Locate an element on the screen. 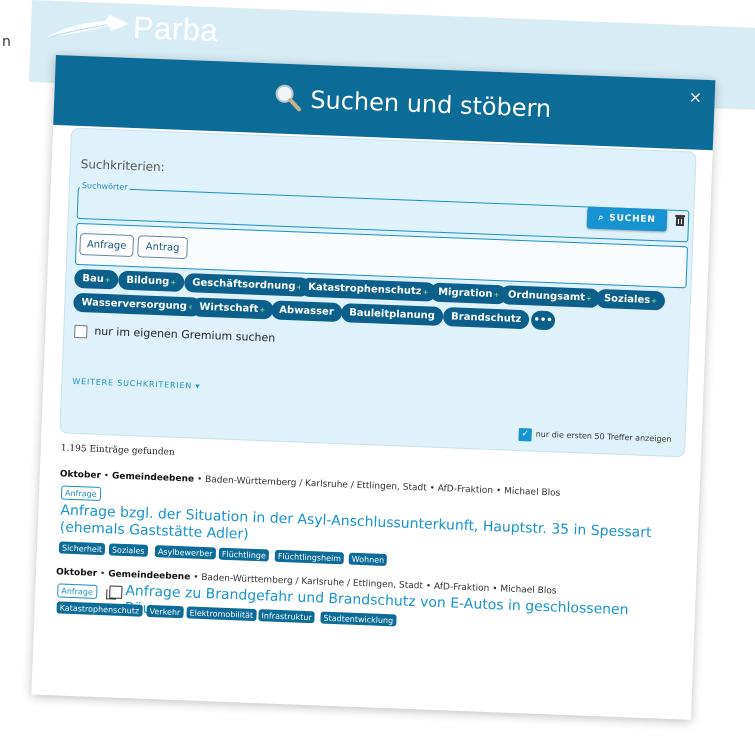 This screenshot has width=755, height=748. topic-abwasser: Abwasser is located at coordinates (306, 311).